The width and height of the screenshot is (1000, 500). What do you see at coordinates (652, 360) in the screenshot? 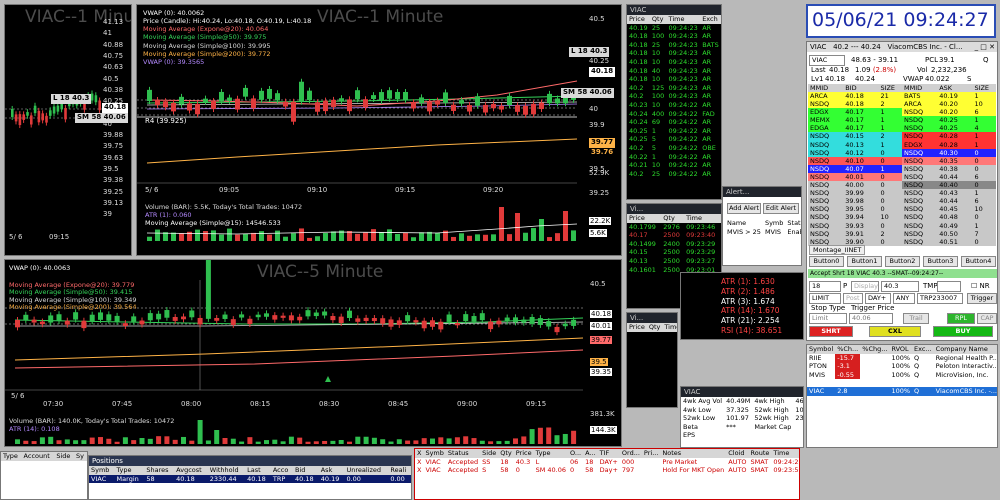
I see `prints-window-empty: Vi... PriceQtyTime` at bounding box center [652, 360].